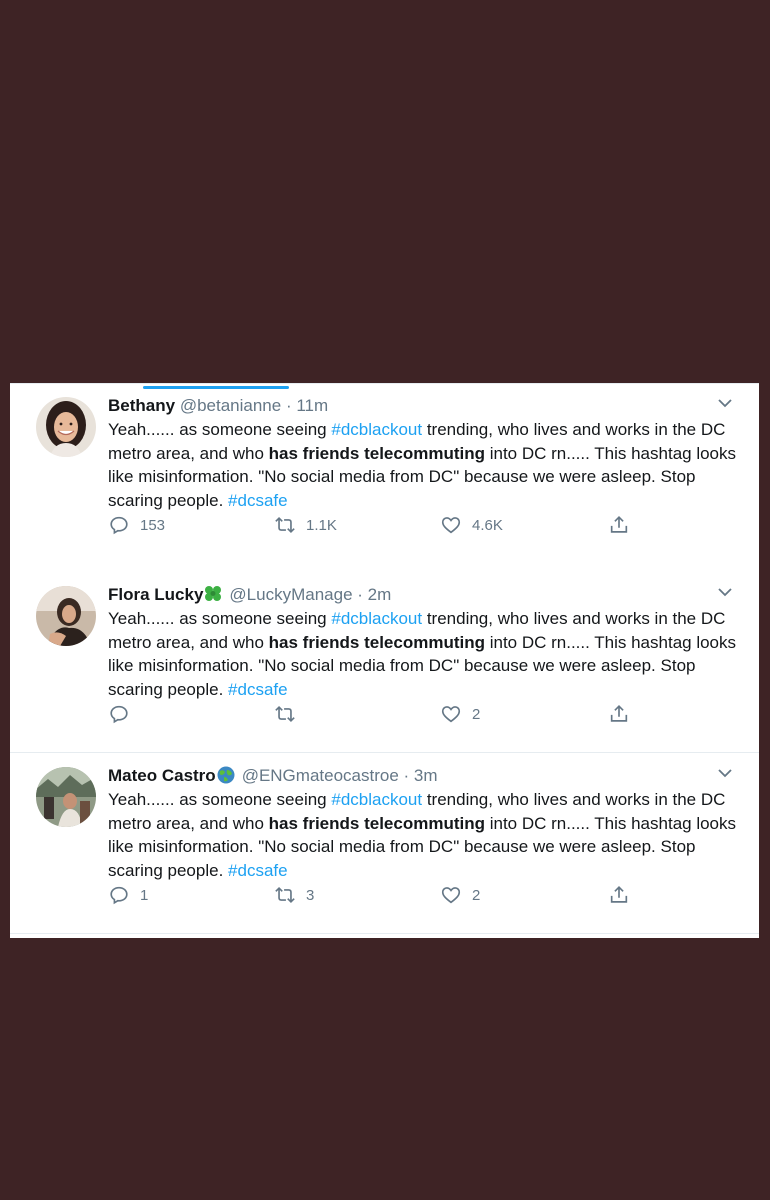 The image size is (770, 1200). What do you see at coordinates (153, 525) in the screenshot?
I see `reply-count: 153` at bounding box center [153, 525].